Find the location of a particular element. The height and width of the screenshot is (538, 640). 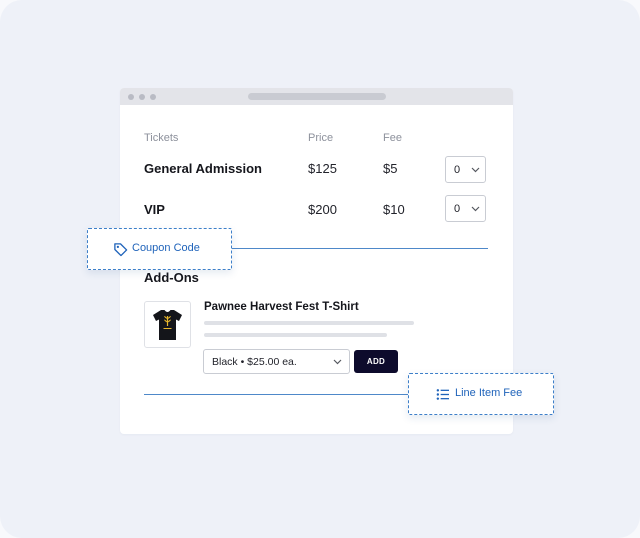

window-titlebar is located at coordinates (316, 96).